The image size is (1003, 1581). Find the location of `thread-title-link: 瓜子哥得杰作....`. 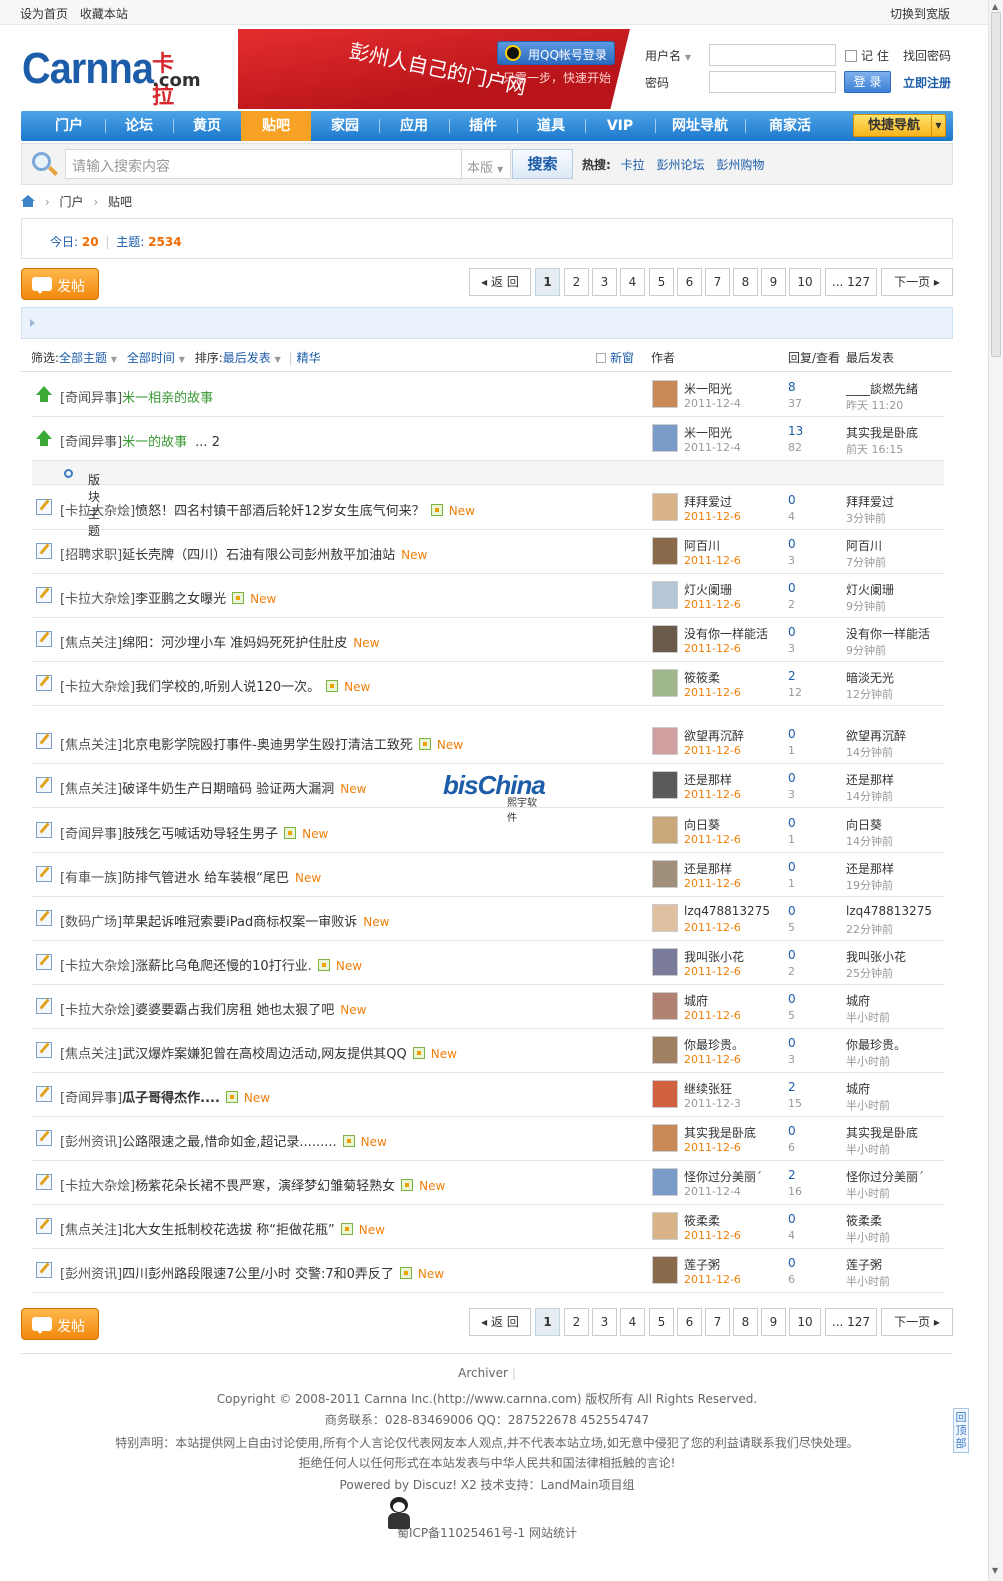

thread-title-link: 瓜子哥得杰作.... is located at coordinates (171, 1098).